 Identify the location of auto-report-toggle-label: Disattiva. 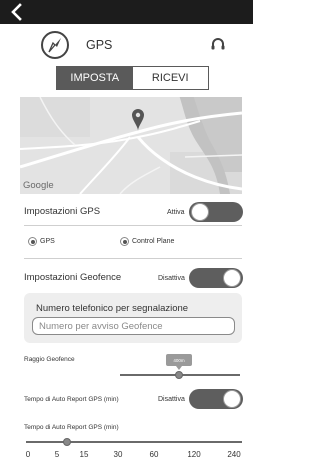
(171, 399).